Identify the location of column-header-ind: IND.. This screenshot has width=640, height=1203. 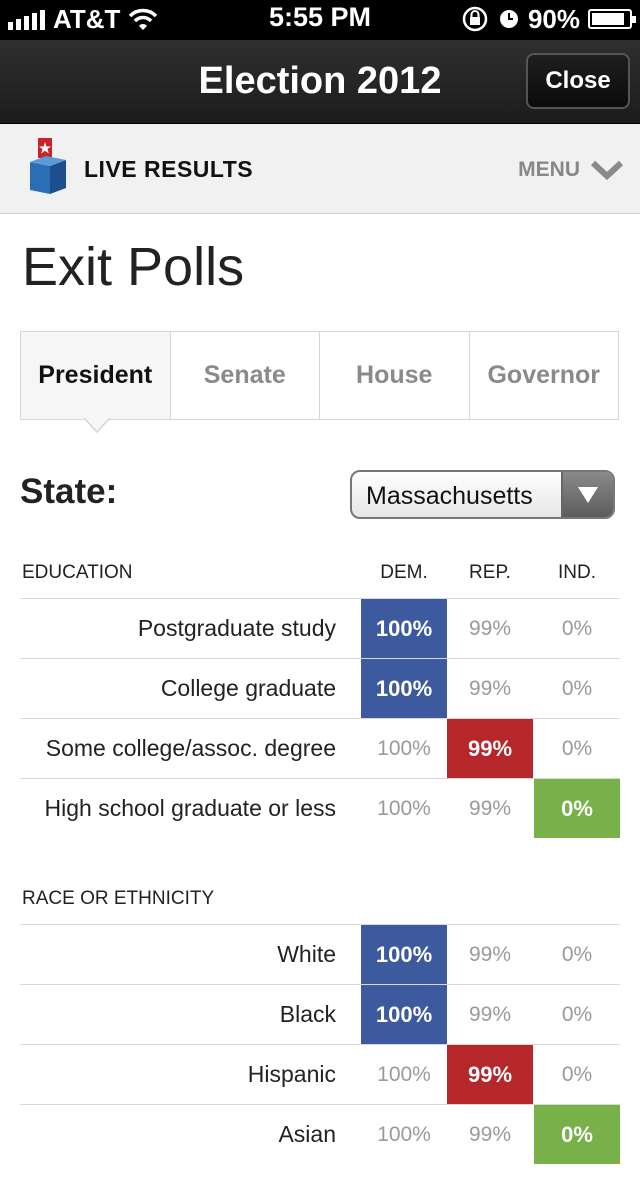
(577, 572).